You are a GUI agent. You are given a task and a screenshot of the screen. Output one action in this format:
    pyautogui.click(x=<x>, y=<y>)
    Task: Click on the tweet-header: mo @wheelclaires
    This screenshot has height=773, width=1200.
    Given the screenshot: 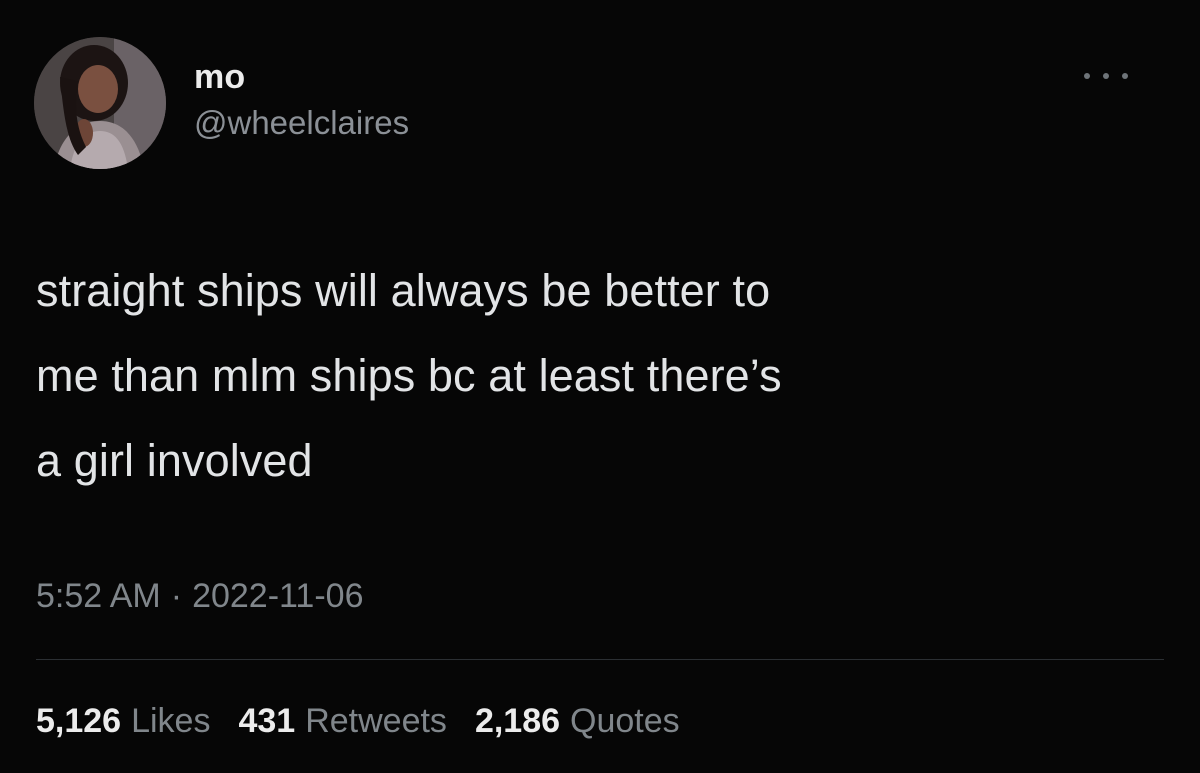 What is the action you would take?
    pyautogui.click(x=221, y=103)
    